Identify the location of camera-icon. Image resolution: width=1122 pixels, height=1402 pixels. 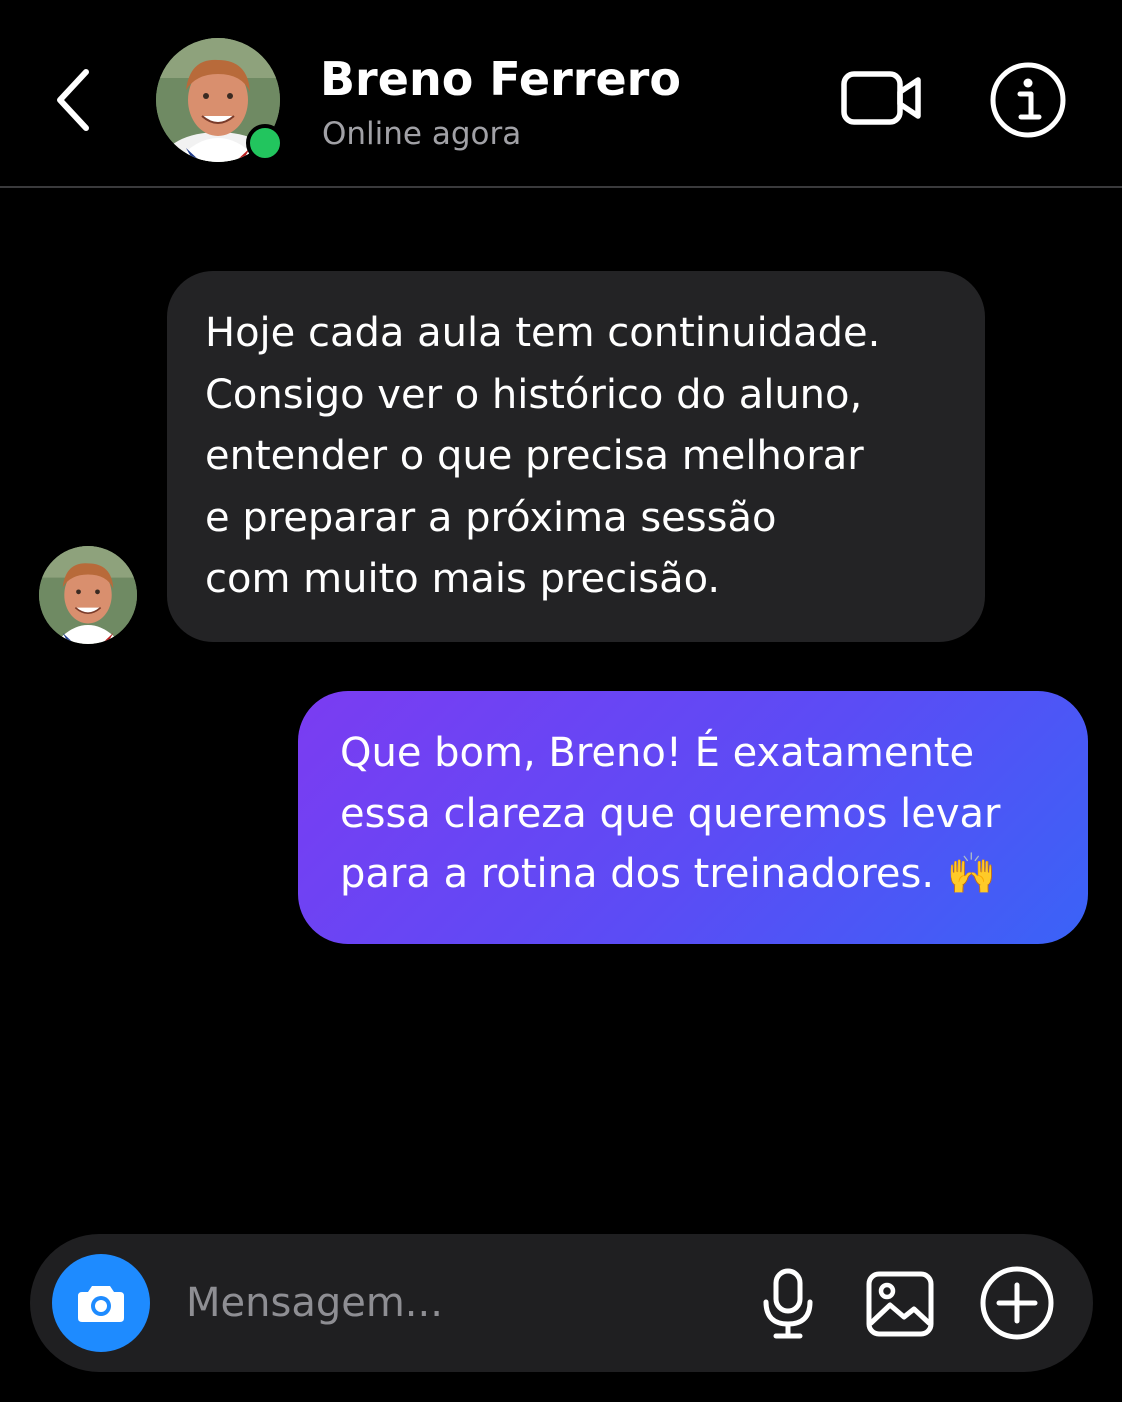
(101, 1304).